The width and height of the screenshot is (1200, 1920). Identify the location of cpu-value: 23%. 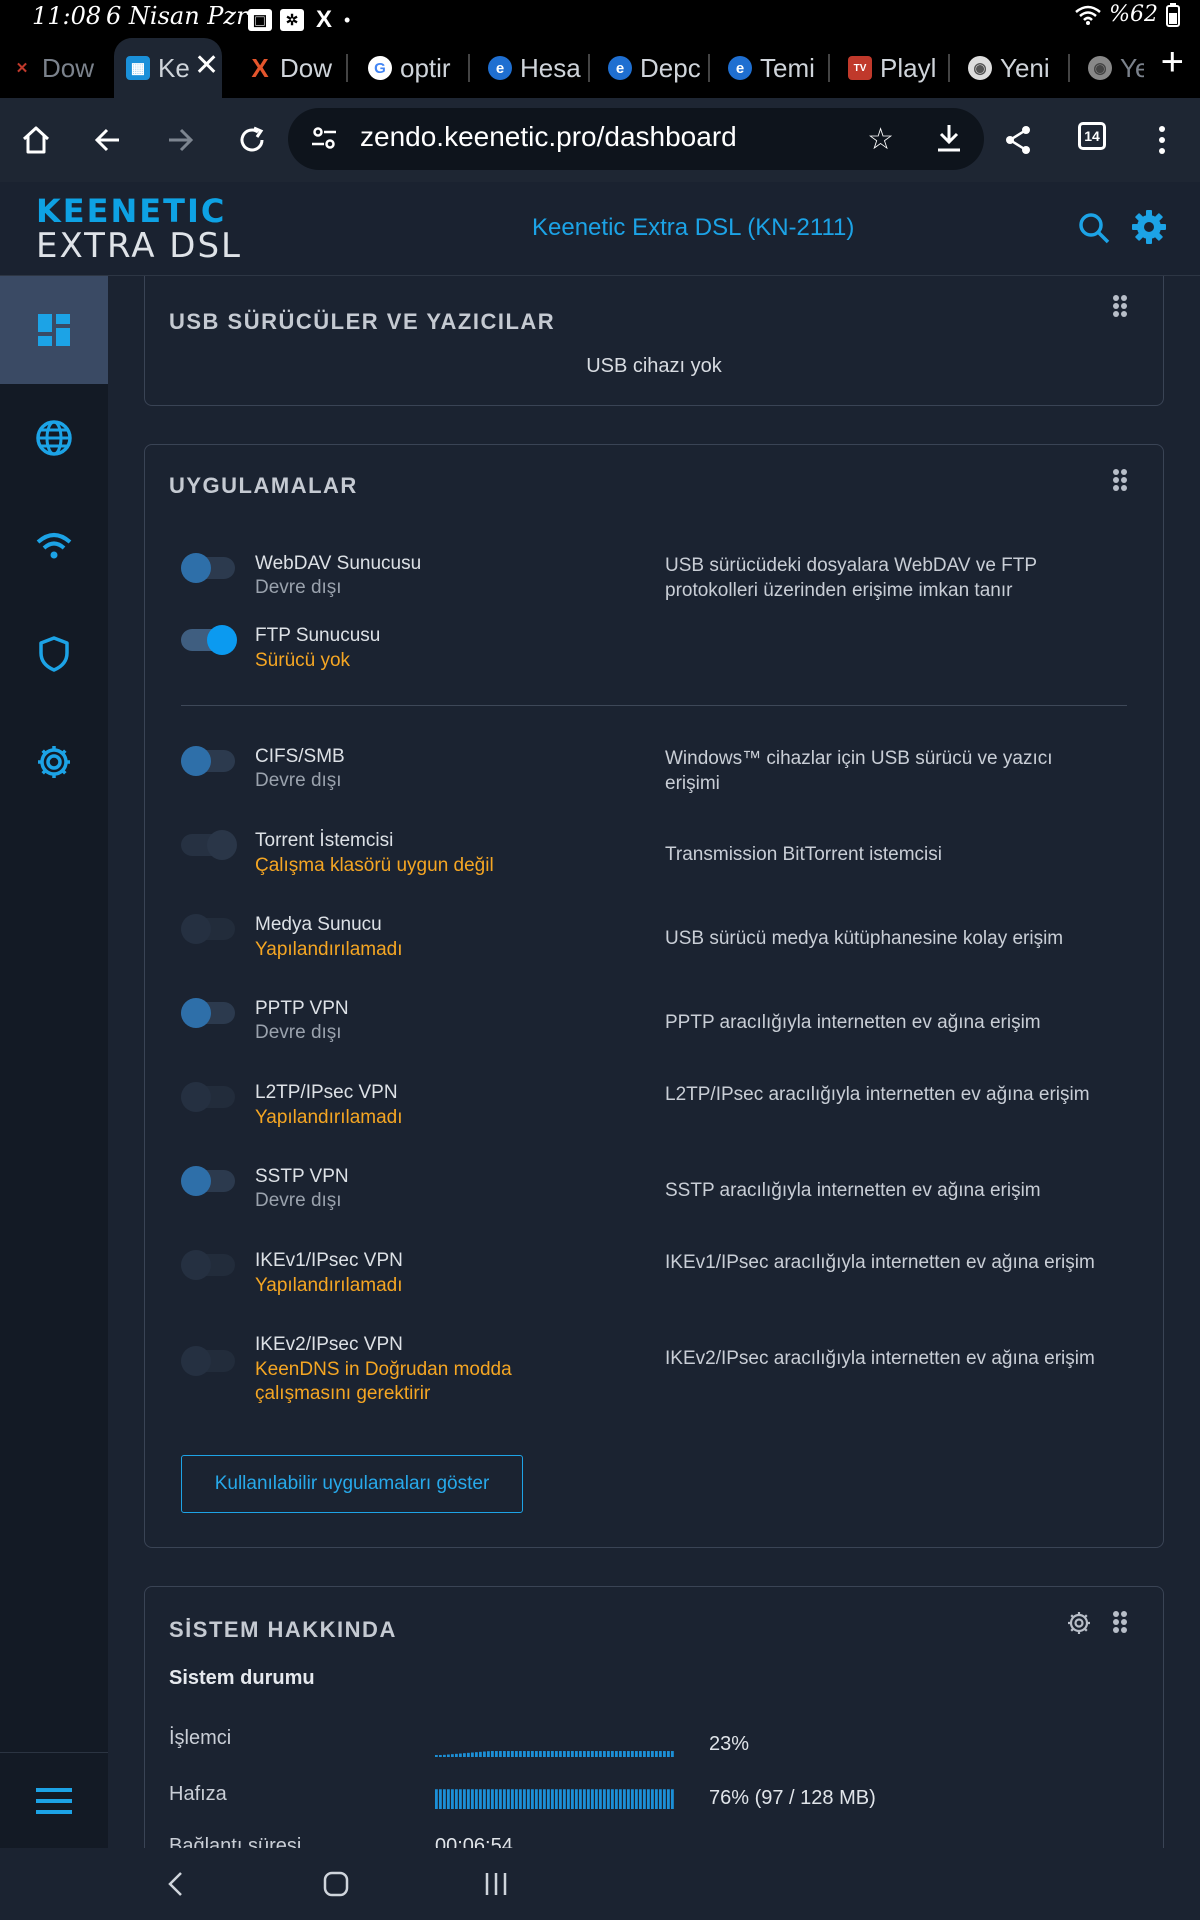
(729, 1744).